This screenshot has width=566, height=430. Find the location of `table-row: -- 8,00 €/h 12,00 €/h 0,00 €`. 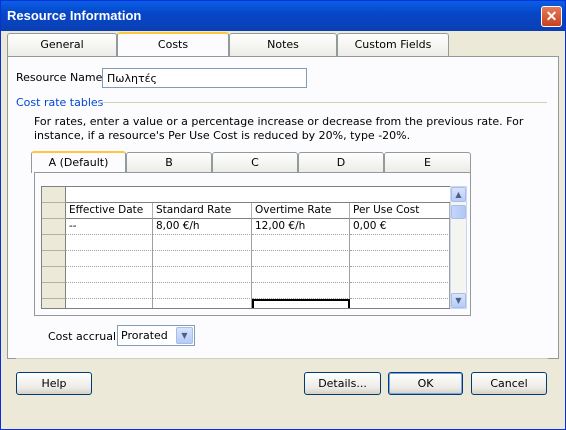

table-row: -- 8,00 €/h 12,00 €/h 0,00 € is located at coordinates (246, 227).